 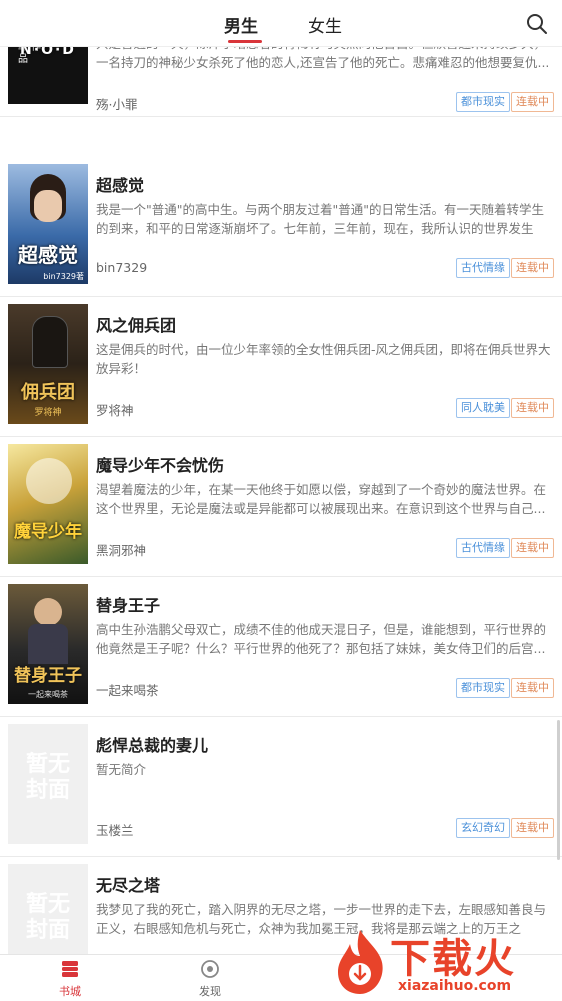 What do you see at coordinates (128, 885) in the screenshot?
I see `book-title: 无尽之塔` at bounding box center [128, 885].